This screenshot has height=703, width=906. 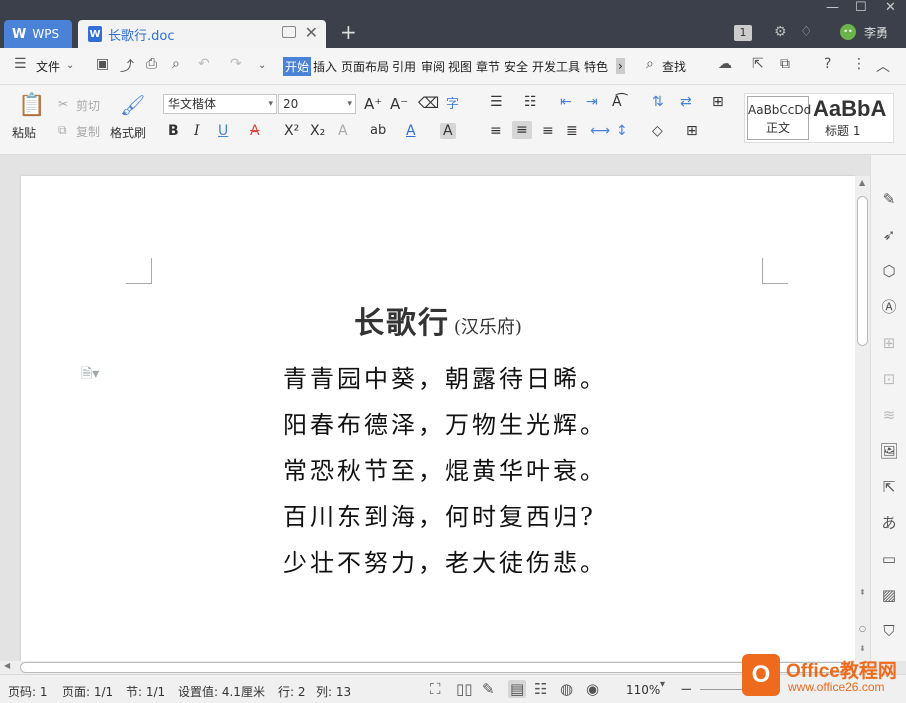 I want to click on select-cursor-icon: ➶, so click(x=889, y=235).